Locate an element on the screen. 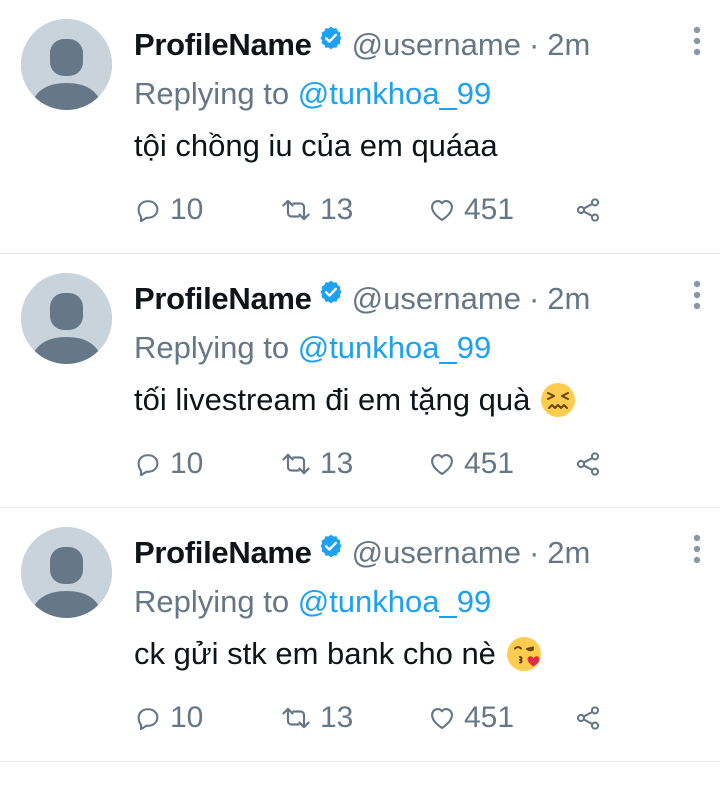 This screenshot has width=720, height=804. confounded-face-emoji-icon is located at coordinates (558, 400).